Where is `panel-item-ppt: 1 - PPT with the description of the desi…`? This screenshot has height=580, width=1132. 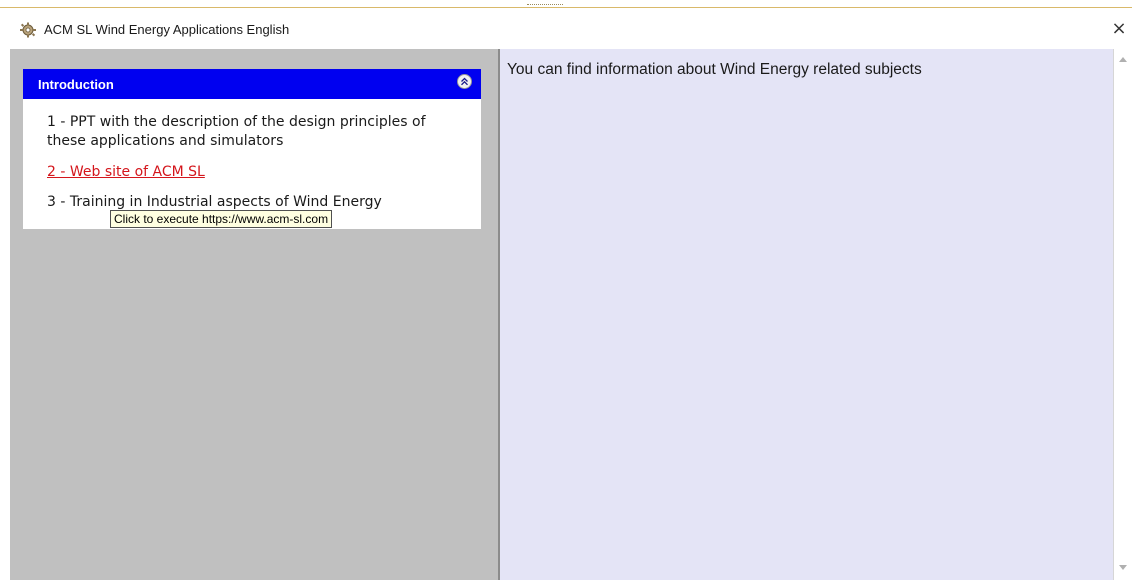
panel-item-ppt: 1 - PPT with the description of the desi… is located at coordinates (257, 132).